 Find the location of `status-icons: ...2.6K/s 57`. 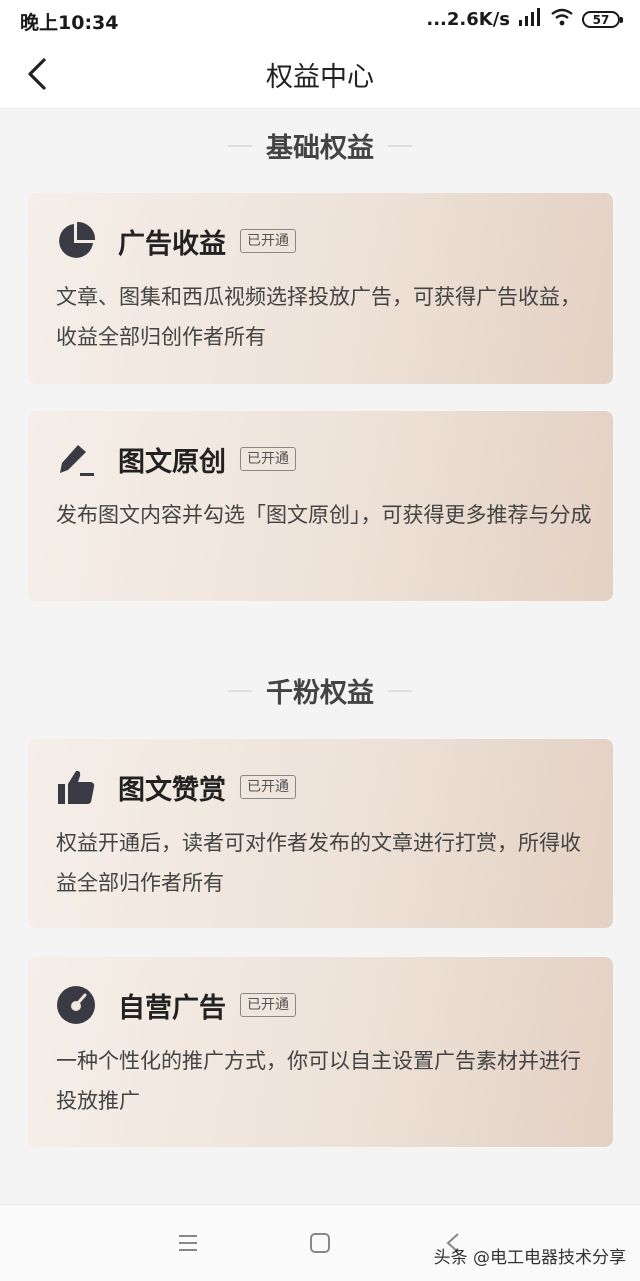

status-icons: ...2.6K/s 57 is located at coordinates (524, 19).